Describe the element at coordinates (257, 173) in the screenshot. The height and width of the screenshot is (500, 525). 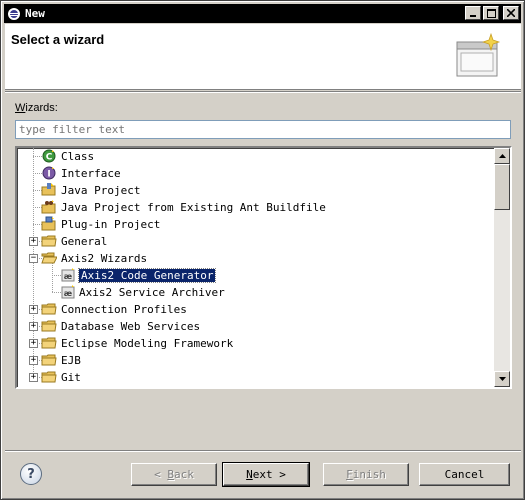
I see `tree-item: I Interface` at that location.